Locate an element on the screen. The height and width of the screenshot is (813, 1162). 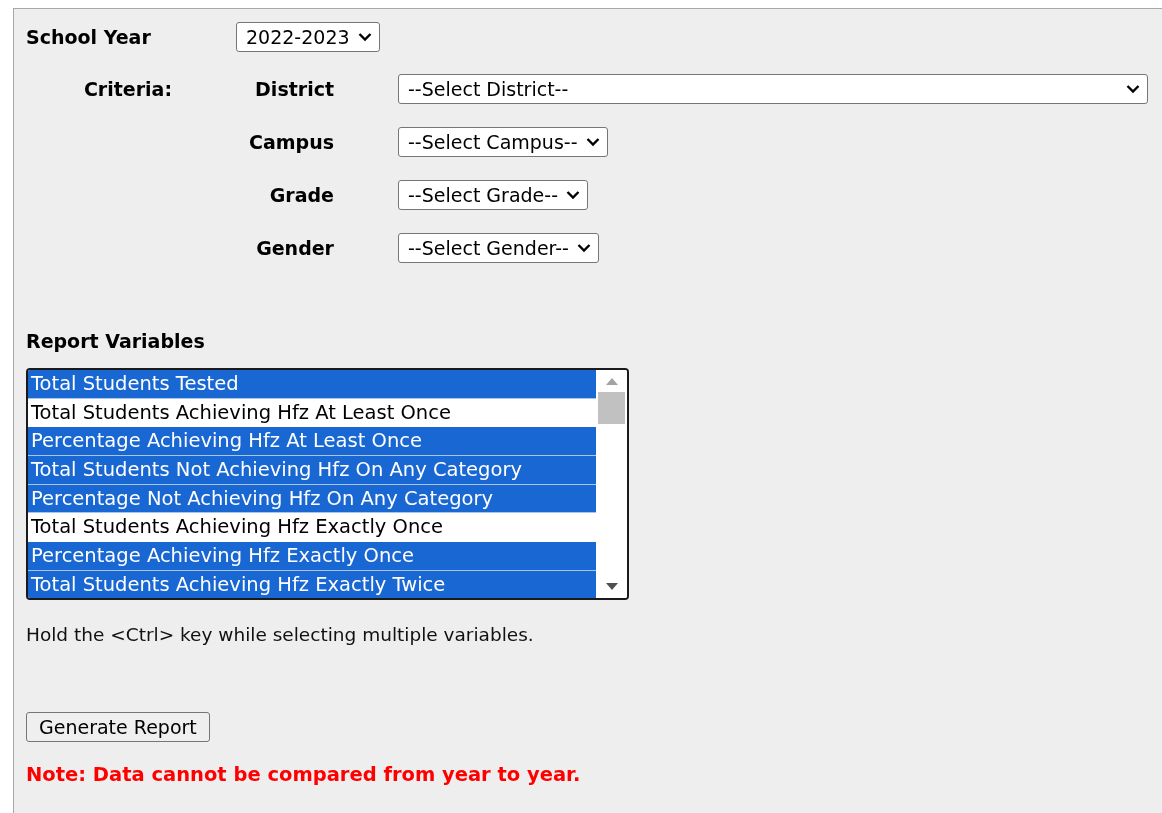
generate-report-button: Generate Report is located at coordinates (118, 727).